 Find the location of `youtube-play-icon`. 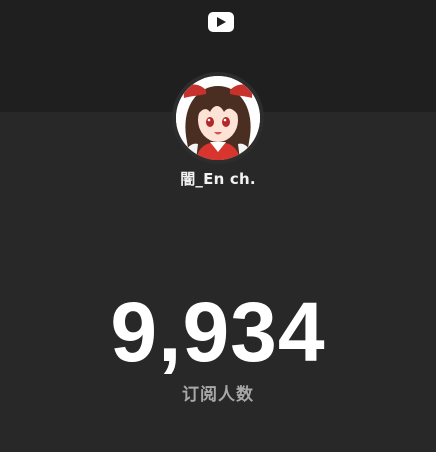

youtube-play-icon is located at coordinates (221, 22).